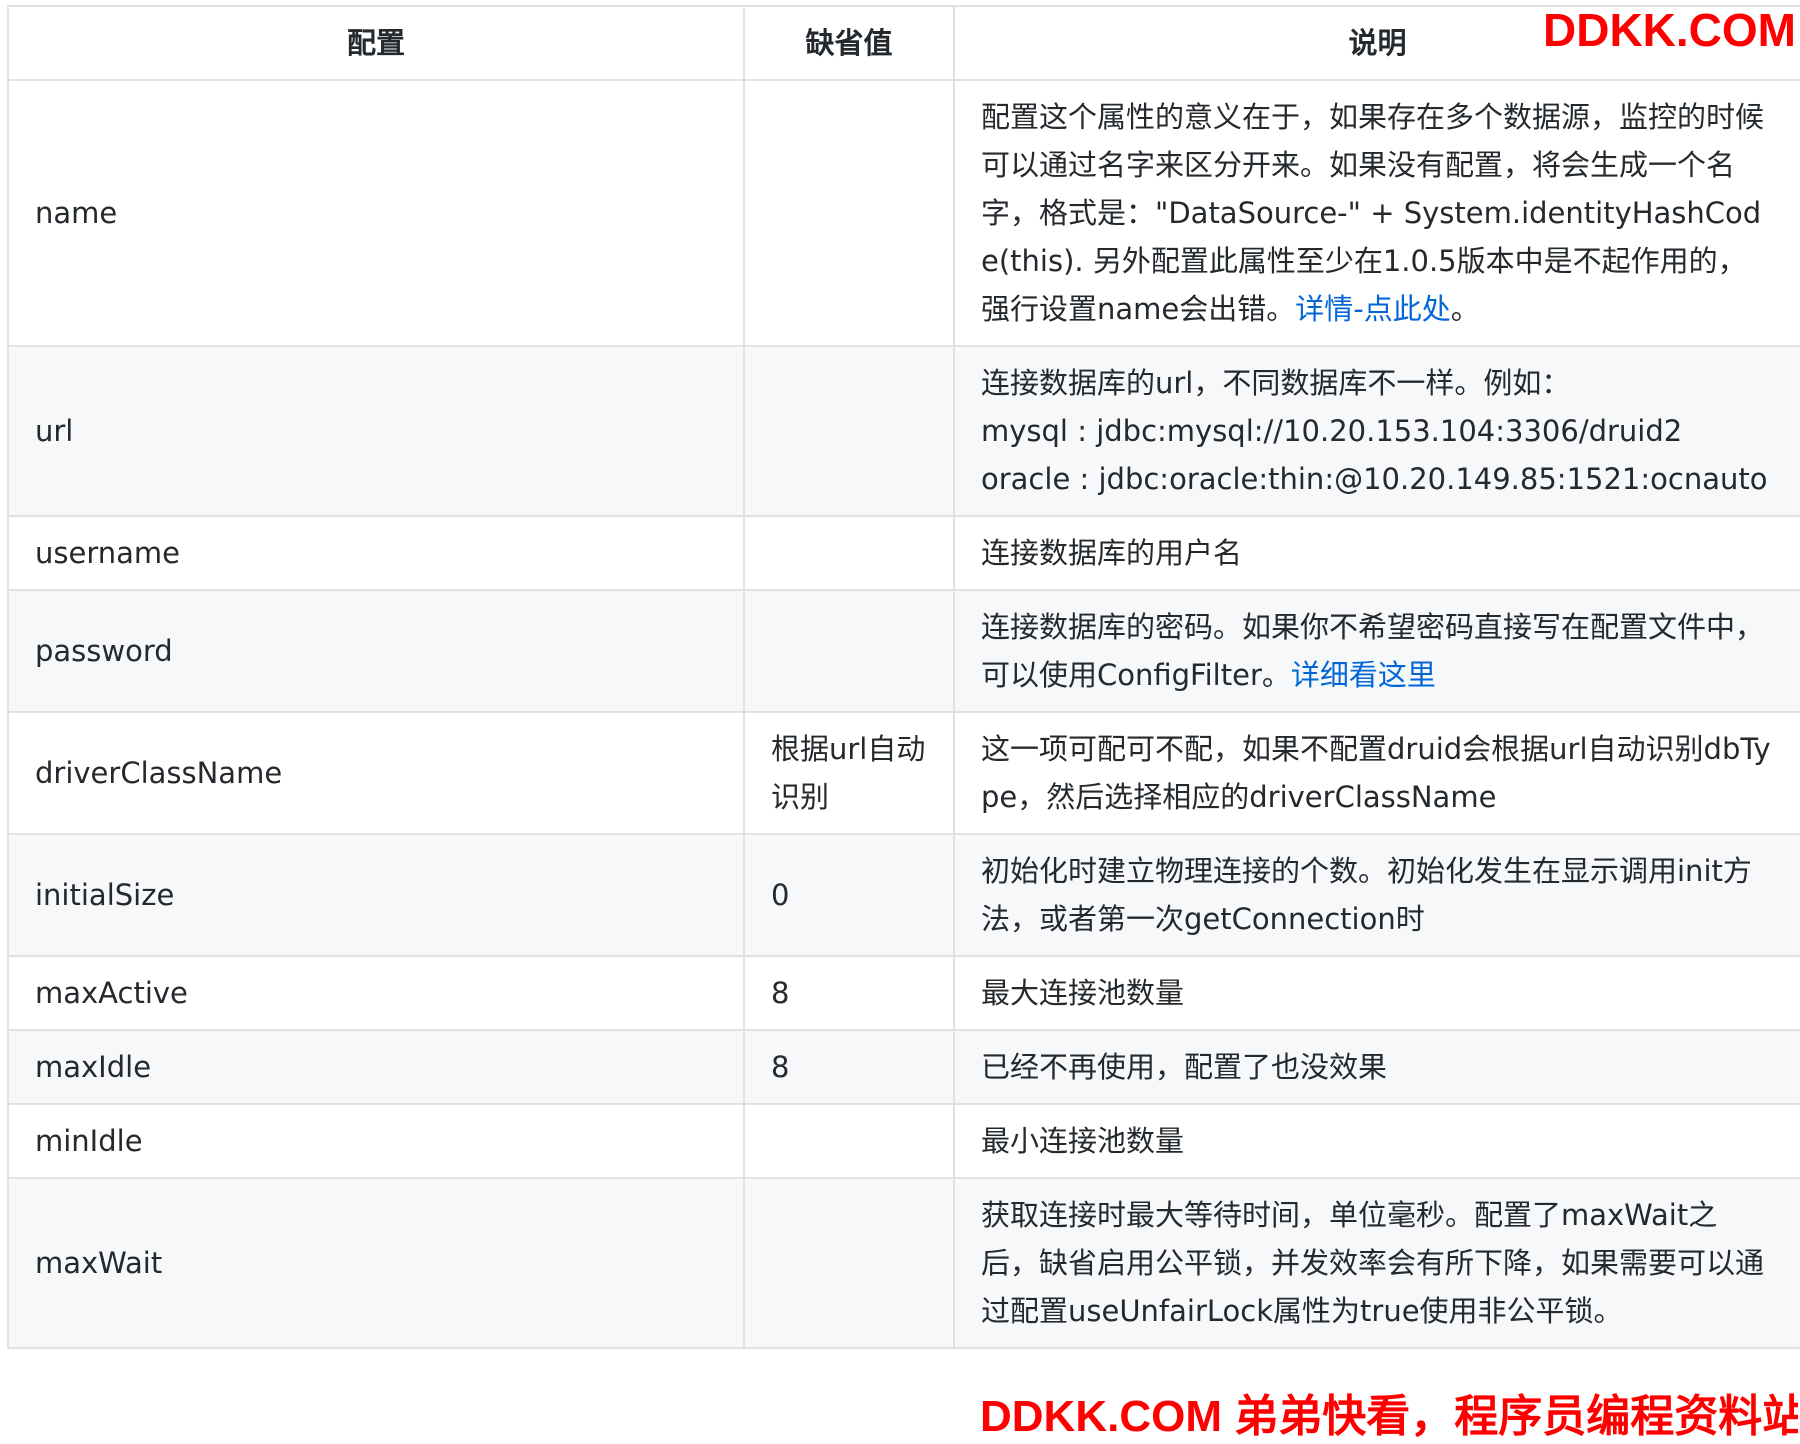 Image resolution: width=1800 pixels, height=1444 pixels. I want to click on description-cell: 连接数据库的用户名, so click(1376, 553).